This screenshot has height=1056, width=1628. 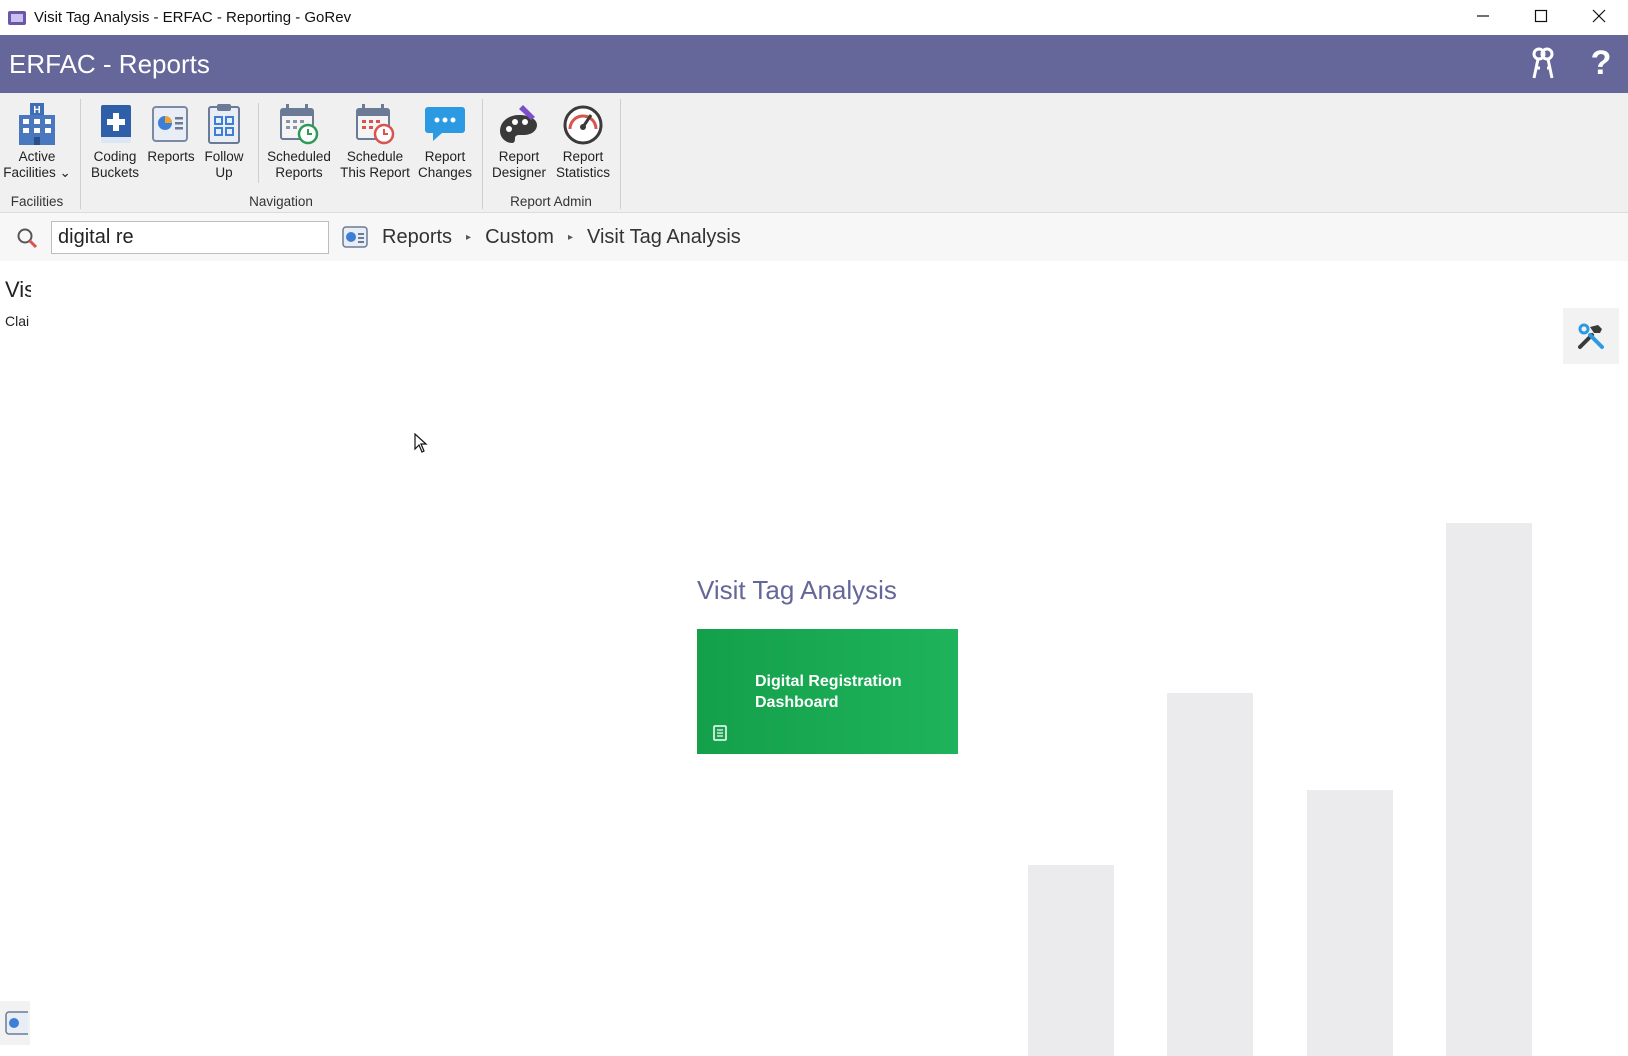 What do you see at coordinates (37, 201) in the screenshot?
I see `group-label-facilities: Facilities` at bounding box center [37, 201].